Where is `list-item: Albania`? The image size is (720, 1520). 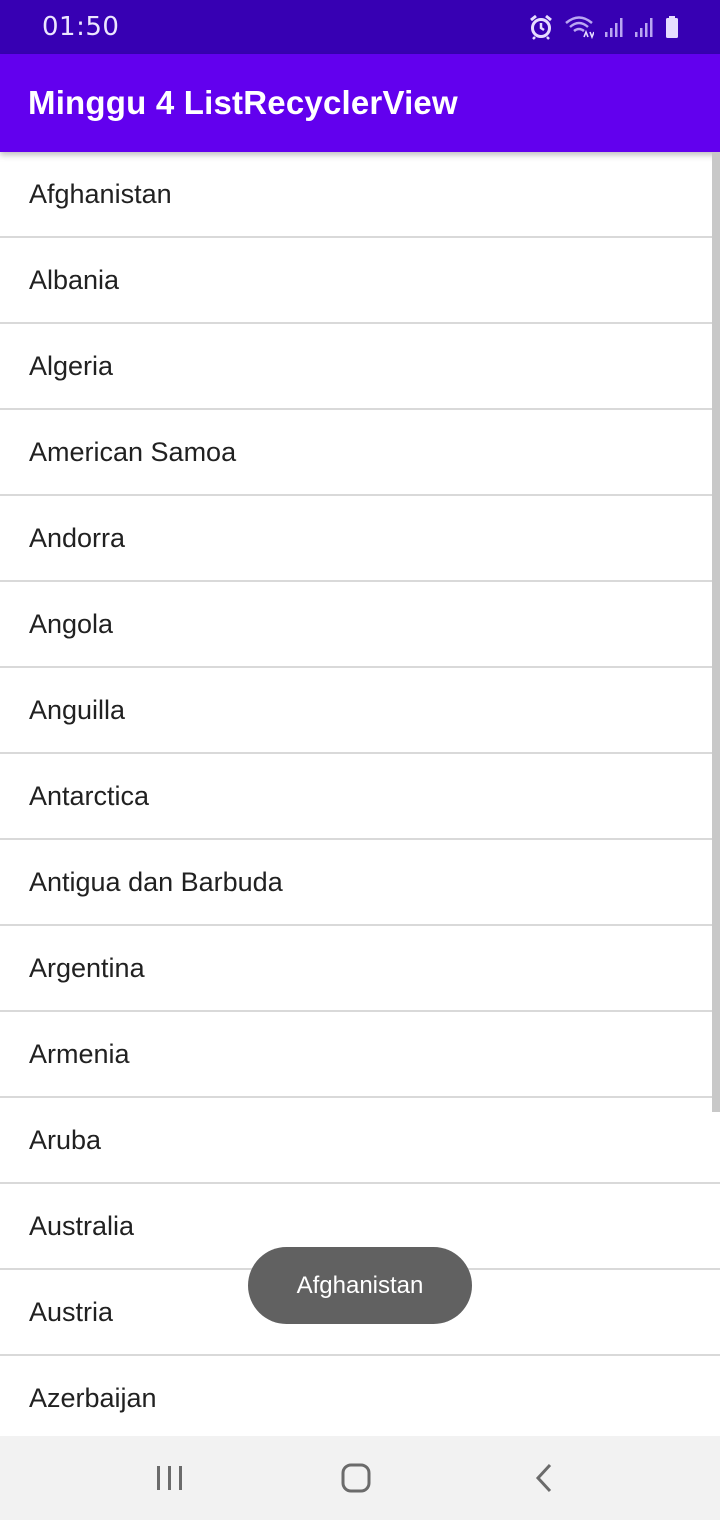
list-item: Albania is located at coordinates (360, 281).